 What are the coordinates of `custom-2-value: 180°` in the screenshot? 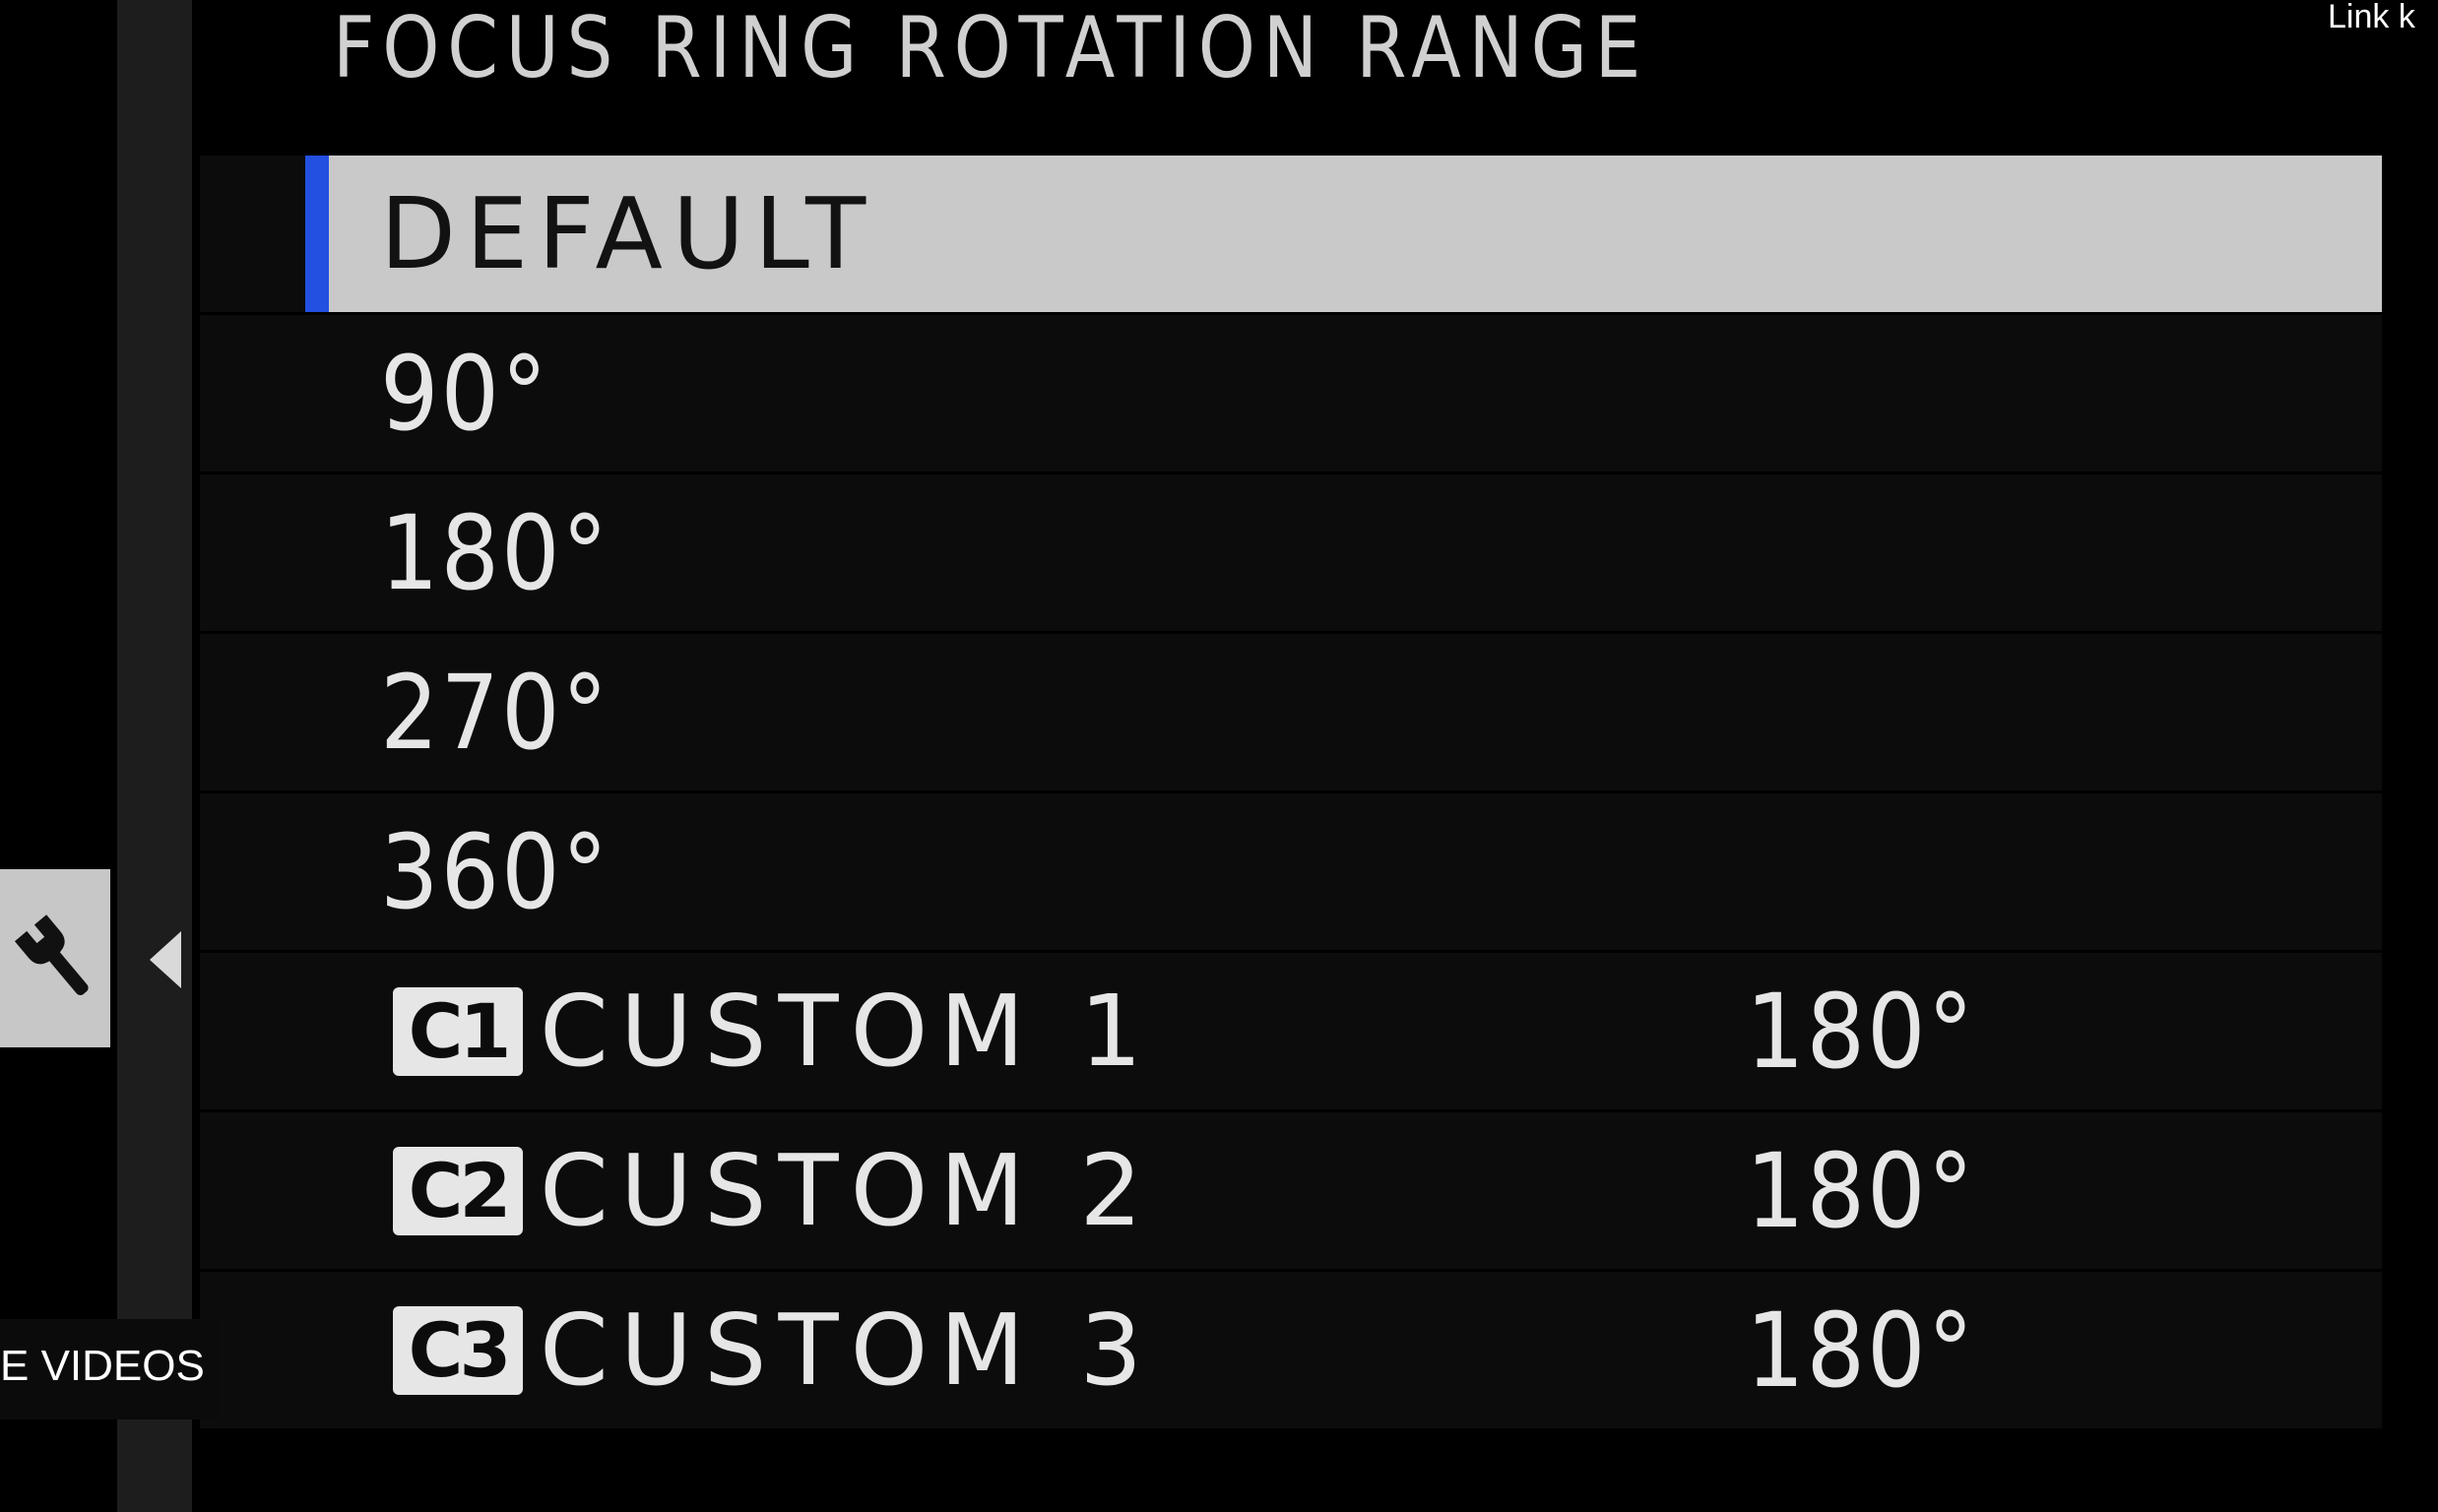 It's located at (1861, 1190).